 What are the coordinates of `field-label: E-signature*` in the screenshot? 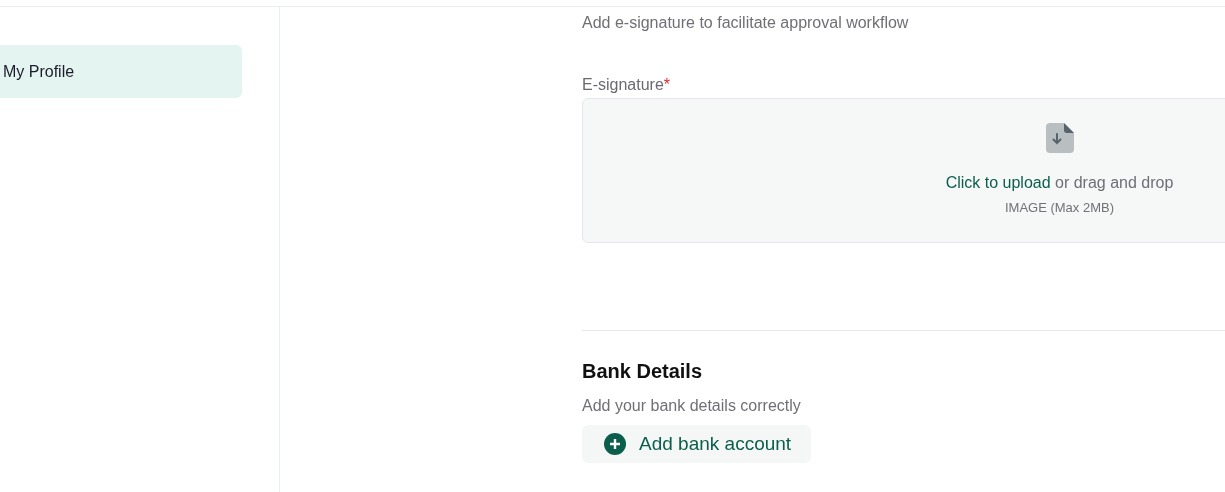 It's located at (627, 85).